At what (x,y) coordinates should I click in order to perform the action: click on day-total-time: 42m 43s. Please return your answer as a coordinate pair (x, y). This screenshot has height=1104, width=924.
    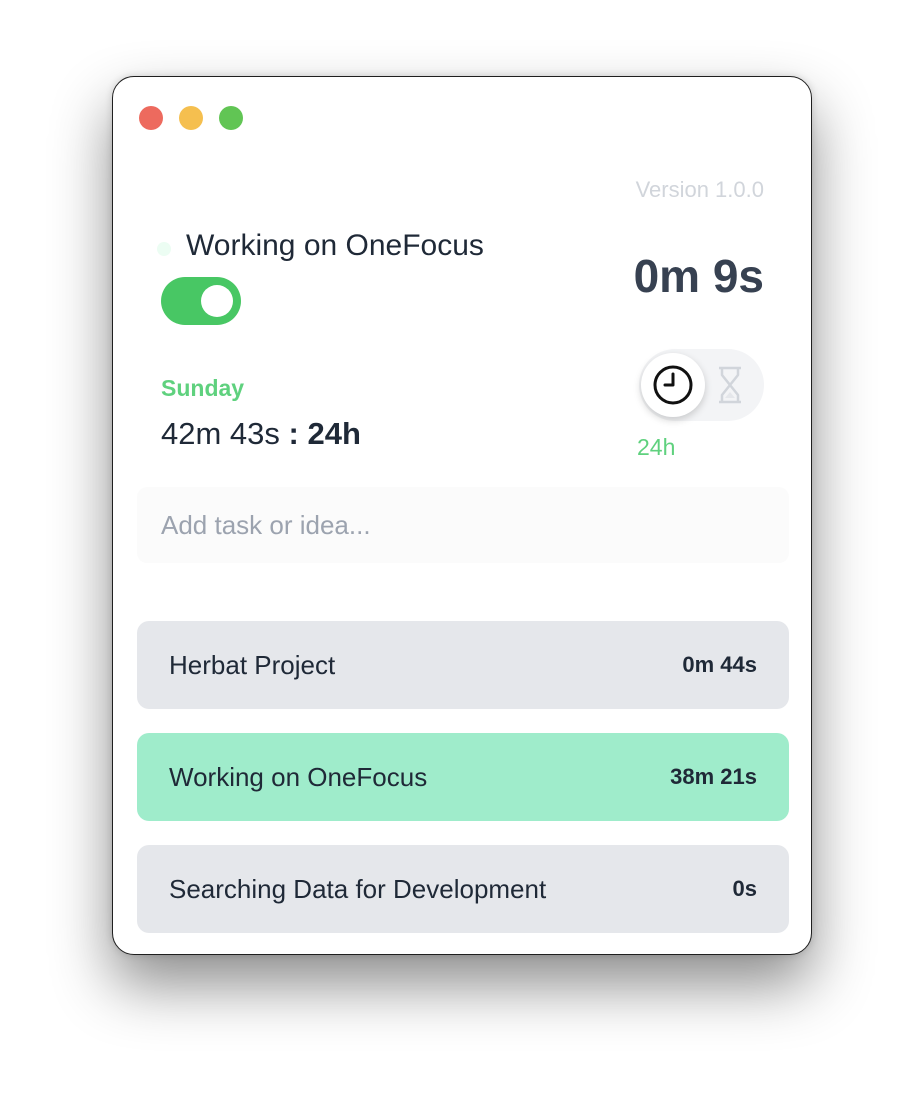
    Looking at the image, I should click on (220, 433).